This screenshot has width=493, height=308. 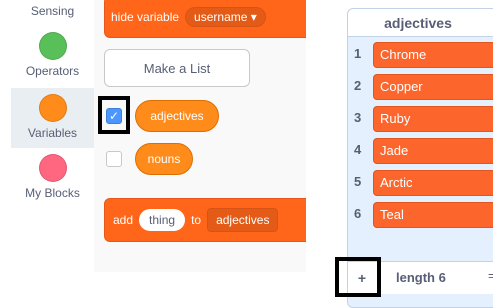 I want to click on list-item: 4 Jade, so click(x=420, y=151).